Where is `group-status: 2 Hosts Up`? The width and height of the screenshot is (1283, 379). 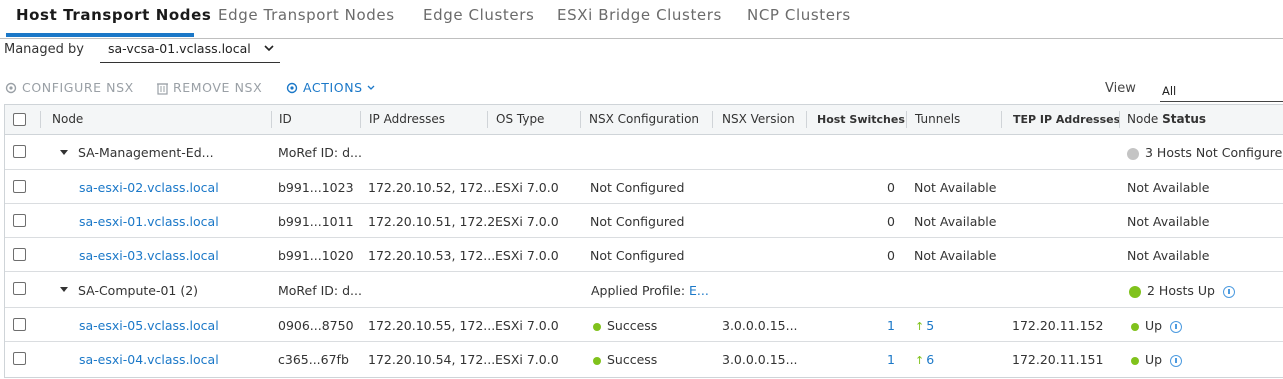
group-status: 2 Hosts Up is located at coordinates (1182, 290).